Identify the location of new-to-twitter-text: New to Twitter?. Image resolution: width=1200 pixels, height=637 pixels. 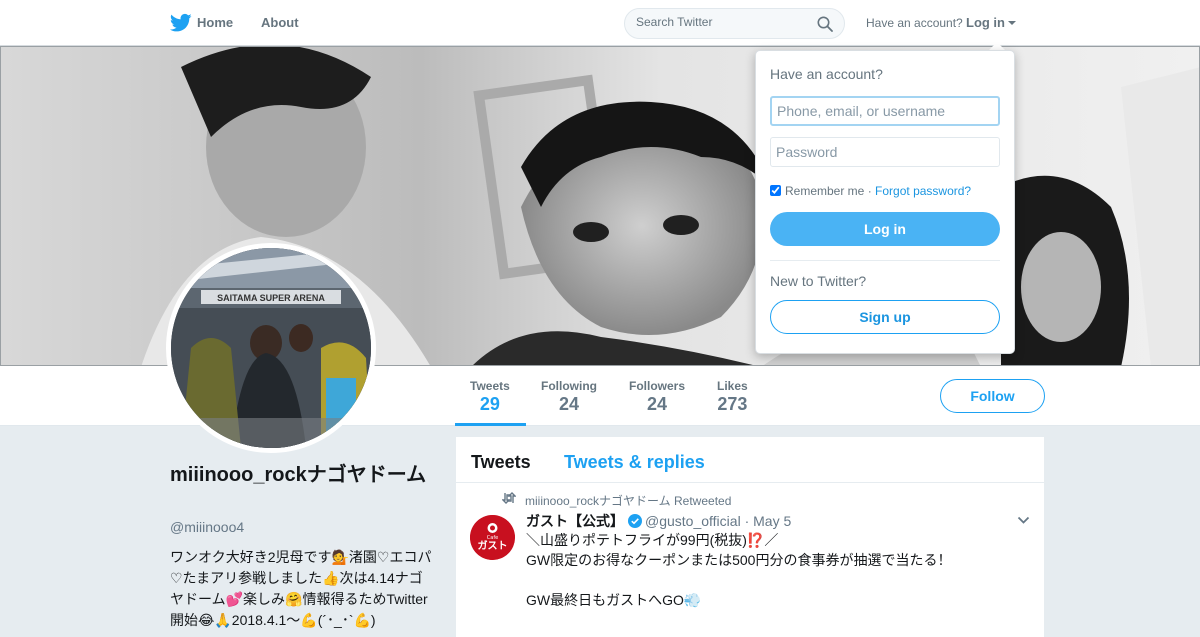
(818, 281).